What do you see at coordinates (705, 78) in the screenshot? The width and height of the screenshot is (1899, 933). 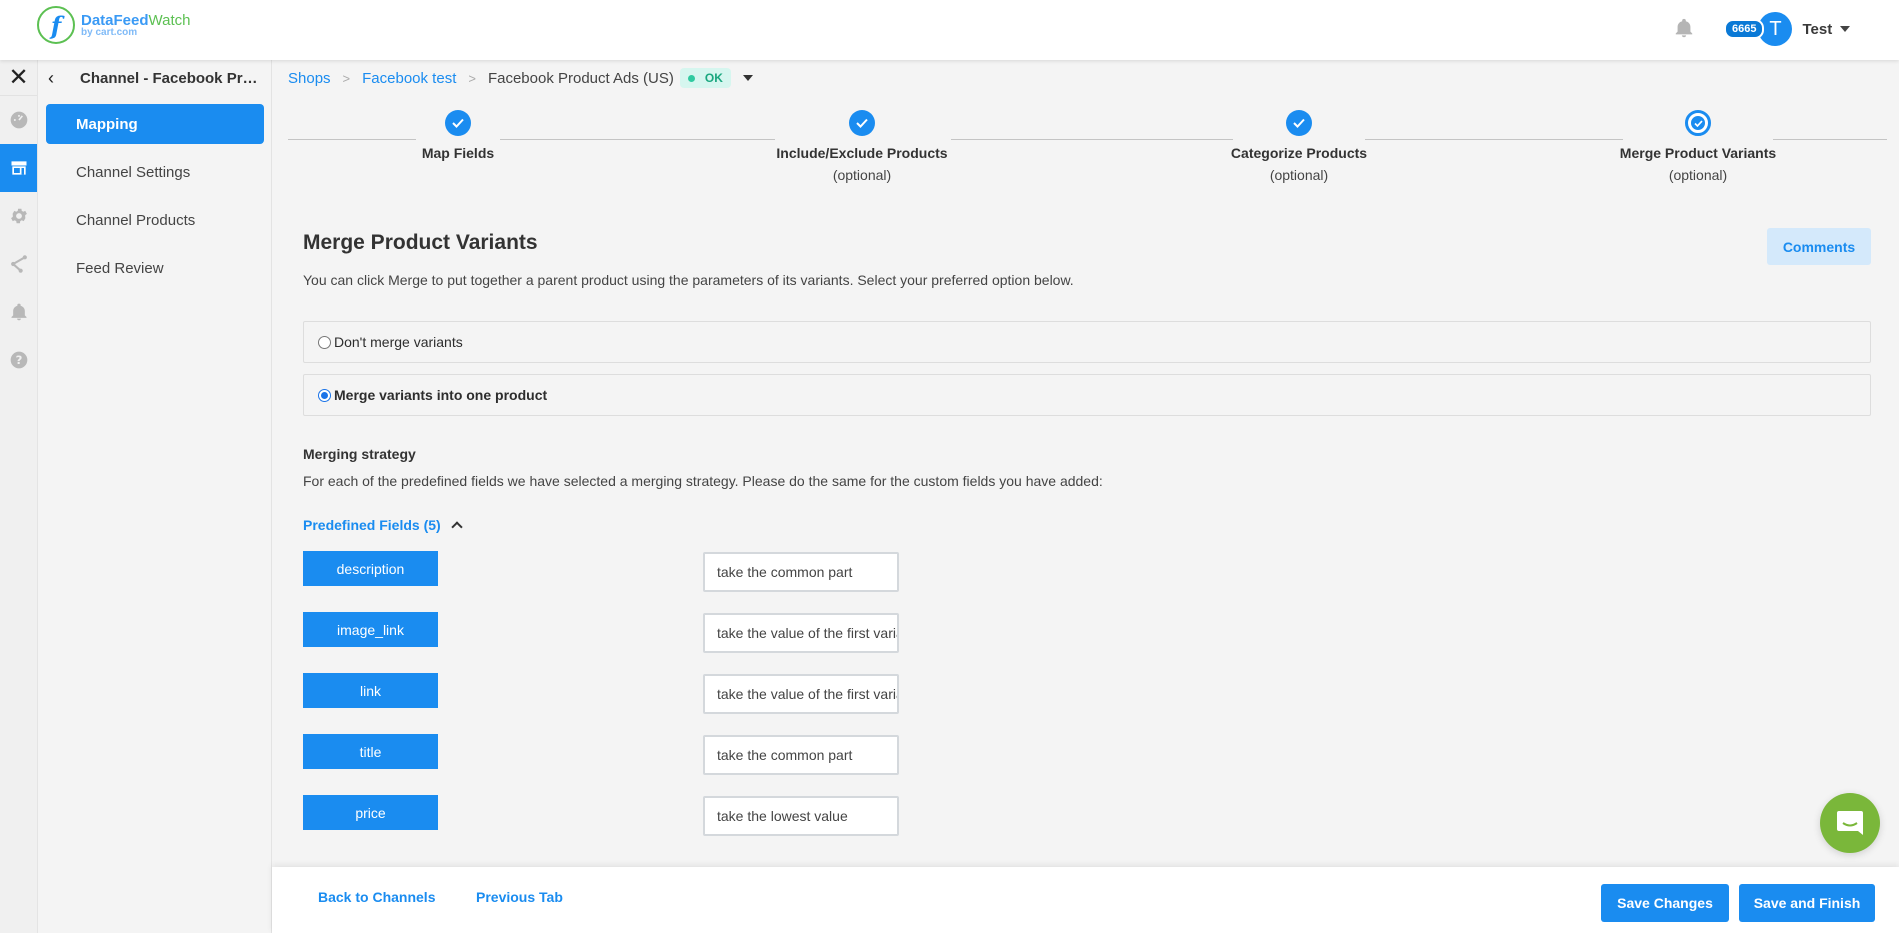 I see `status-badge: OK` at bounding box center [705, 78].